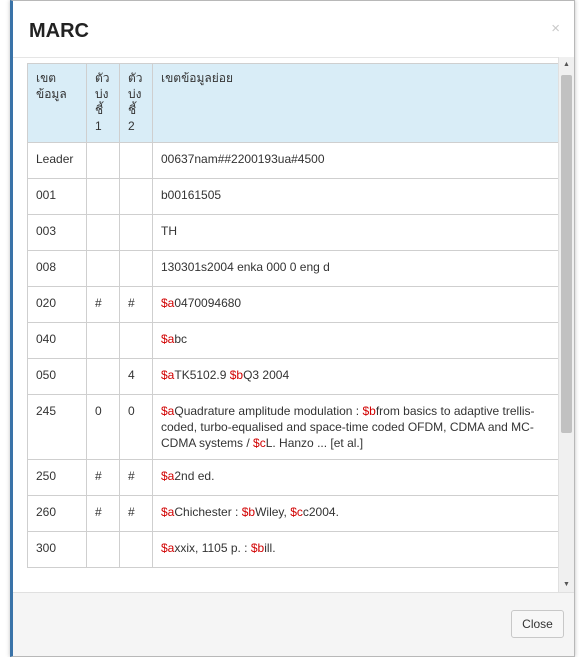 This screenshot has width=579, height=657. I want to click on subfield-text: Quadrature amplitude modulation :, so click(268, 411).